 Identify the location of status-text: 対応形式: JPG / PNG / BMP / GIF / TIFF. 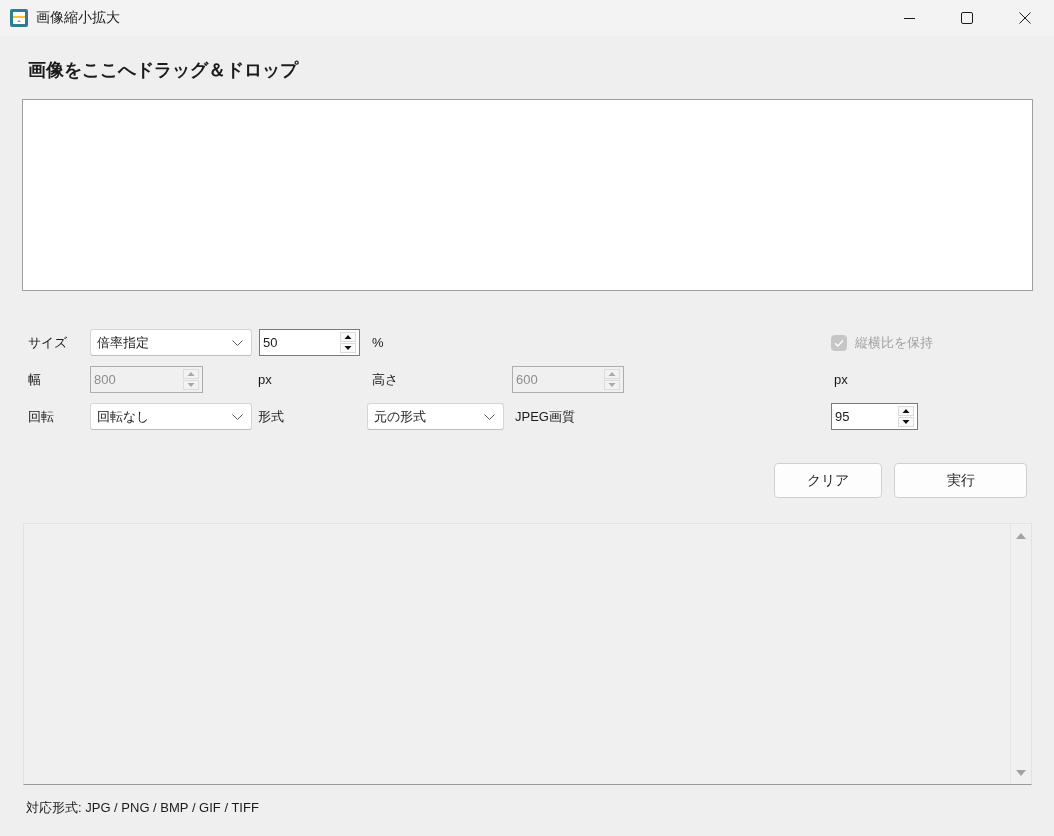
(143, 808).